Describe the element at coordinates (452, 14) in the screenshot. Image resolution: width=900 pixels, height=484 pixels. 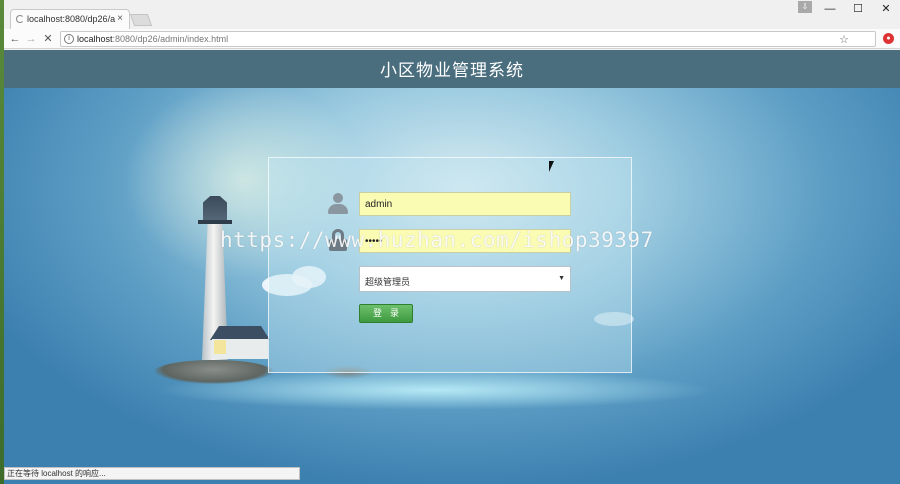
I see `tab-strip: localhost:8080/dp26/a × ⇩ — ☐ ✕` at that location.